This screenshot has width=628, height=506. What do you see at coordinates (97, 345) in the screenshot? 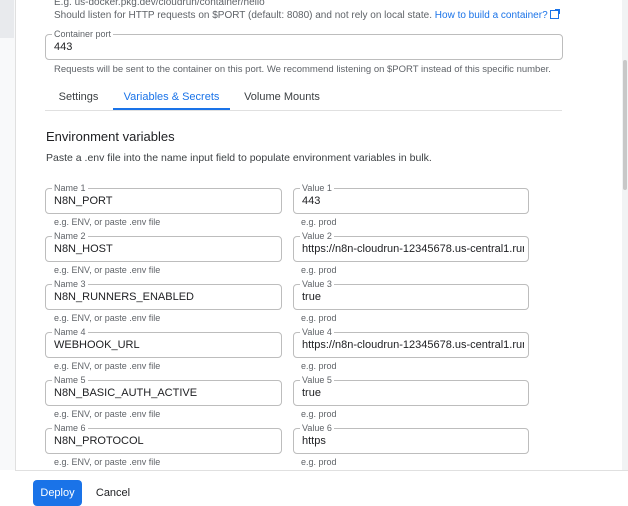
I see `env-name-value: WEBHOOK_URL` at bounding box center [97, 345].